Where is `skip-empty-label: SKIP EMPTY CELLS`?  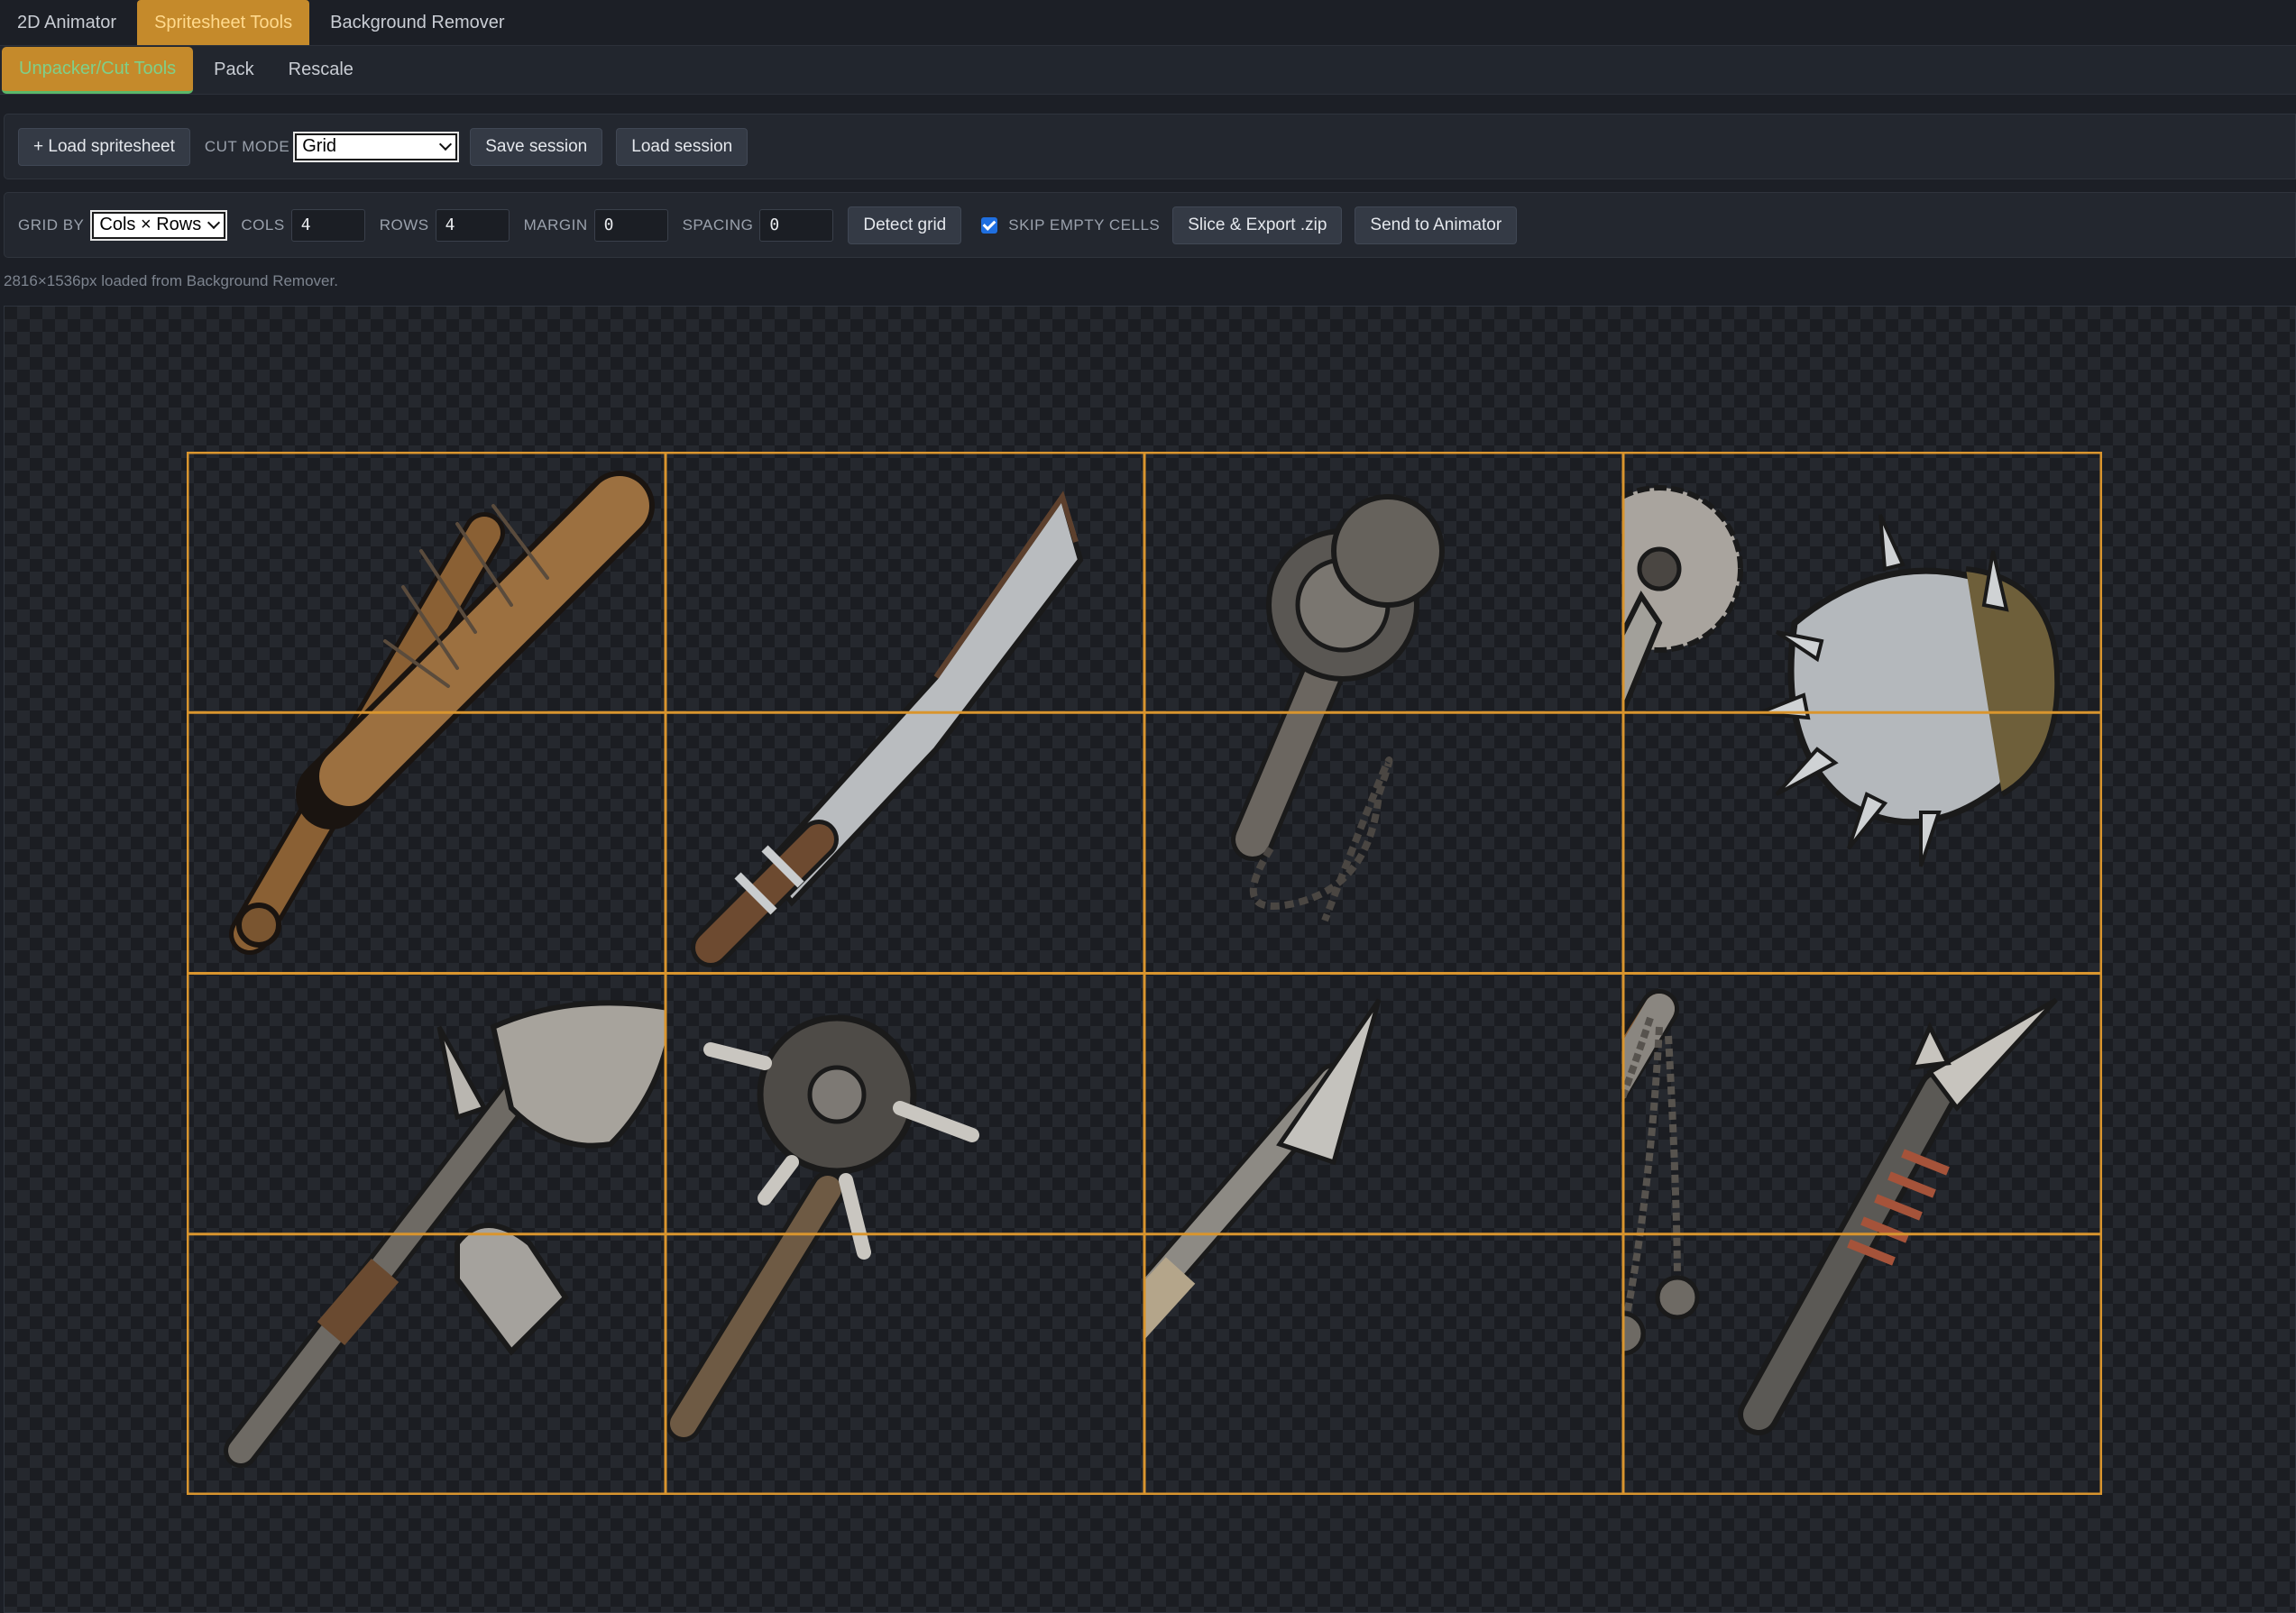 skip-empty-label: SKIP EMPTY CELLS is located at coordinates (1084, 224).